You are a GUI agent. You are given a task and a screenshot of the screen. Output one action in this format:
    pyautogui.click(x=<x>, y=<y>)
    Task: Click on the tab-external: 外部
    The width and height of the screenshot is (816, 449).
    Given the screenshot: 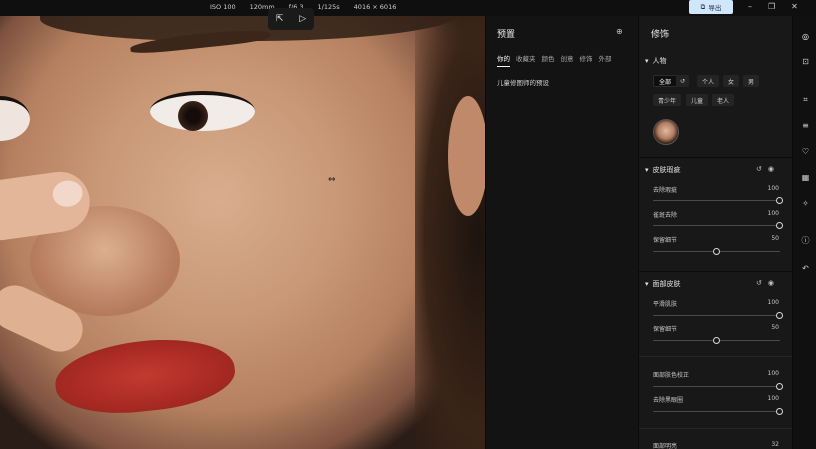 What is the action you would take?
    pyautogui.click(x=605, y=60)
    